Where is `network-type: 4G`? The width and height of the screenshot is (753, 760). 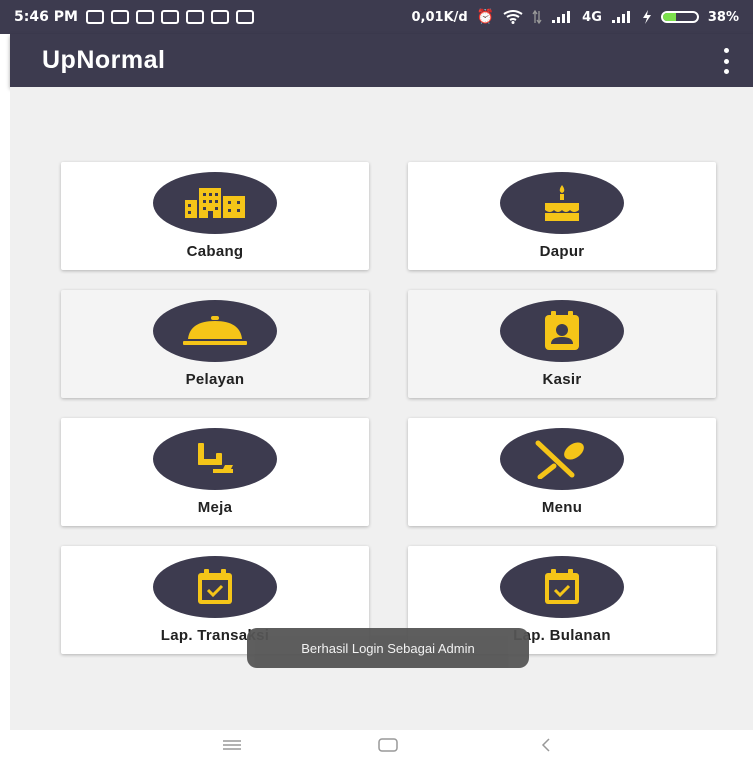
network-type: 4G is located at coordinates (592, 17).